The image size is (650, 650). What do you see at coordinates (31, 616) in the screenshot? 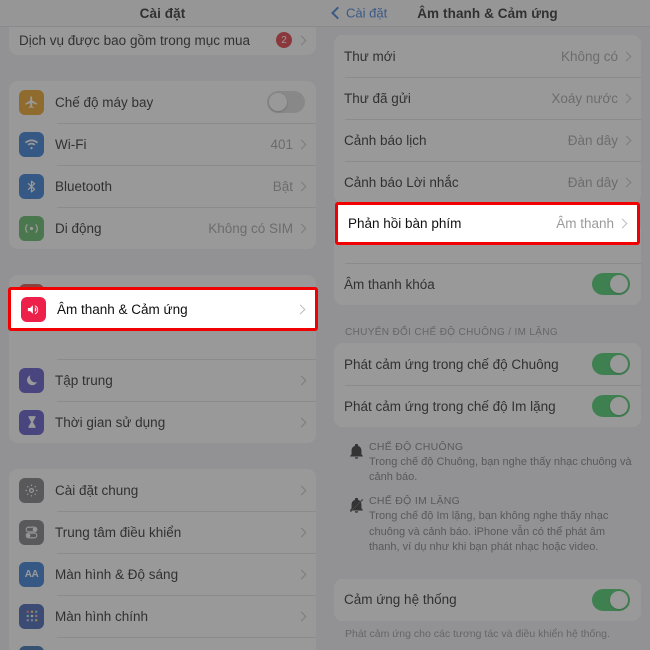
I see `home-screen-icon` at bounding box center [31, 616].